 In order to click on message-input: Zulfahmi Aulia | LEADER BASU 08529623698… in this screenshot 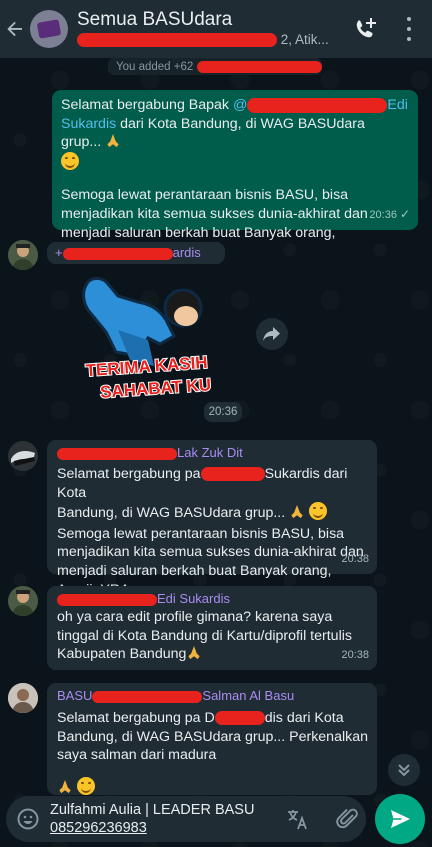, I will do `click(152, 819)`.